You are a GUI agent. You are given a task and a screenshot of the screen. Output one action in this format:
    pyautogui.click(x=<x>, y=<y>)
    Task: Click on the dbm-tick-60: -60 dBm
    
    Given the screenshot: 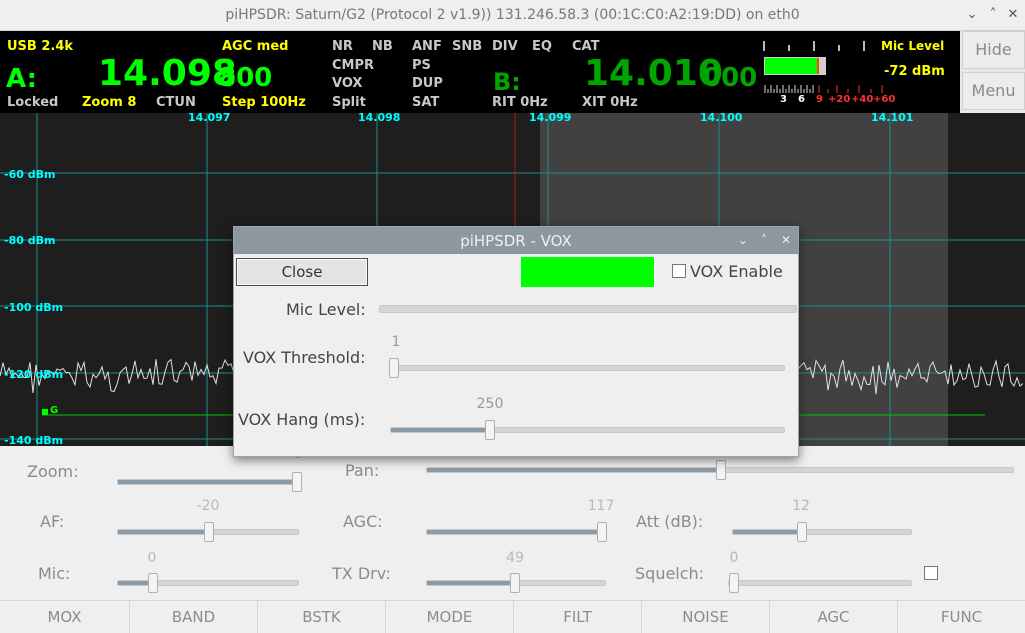 What is the action you would take?
    pyautogui.click(x=30, y=174)
    